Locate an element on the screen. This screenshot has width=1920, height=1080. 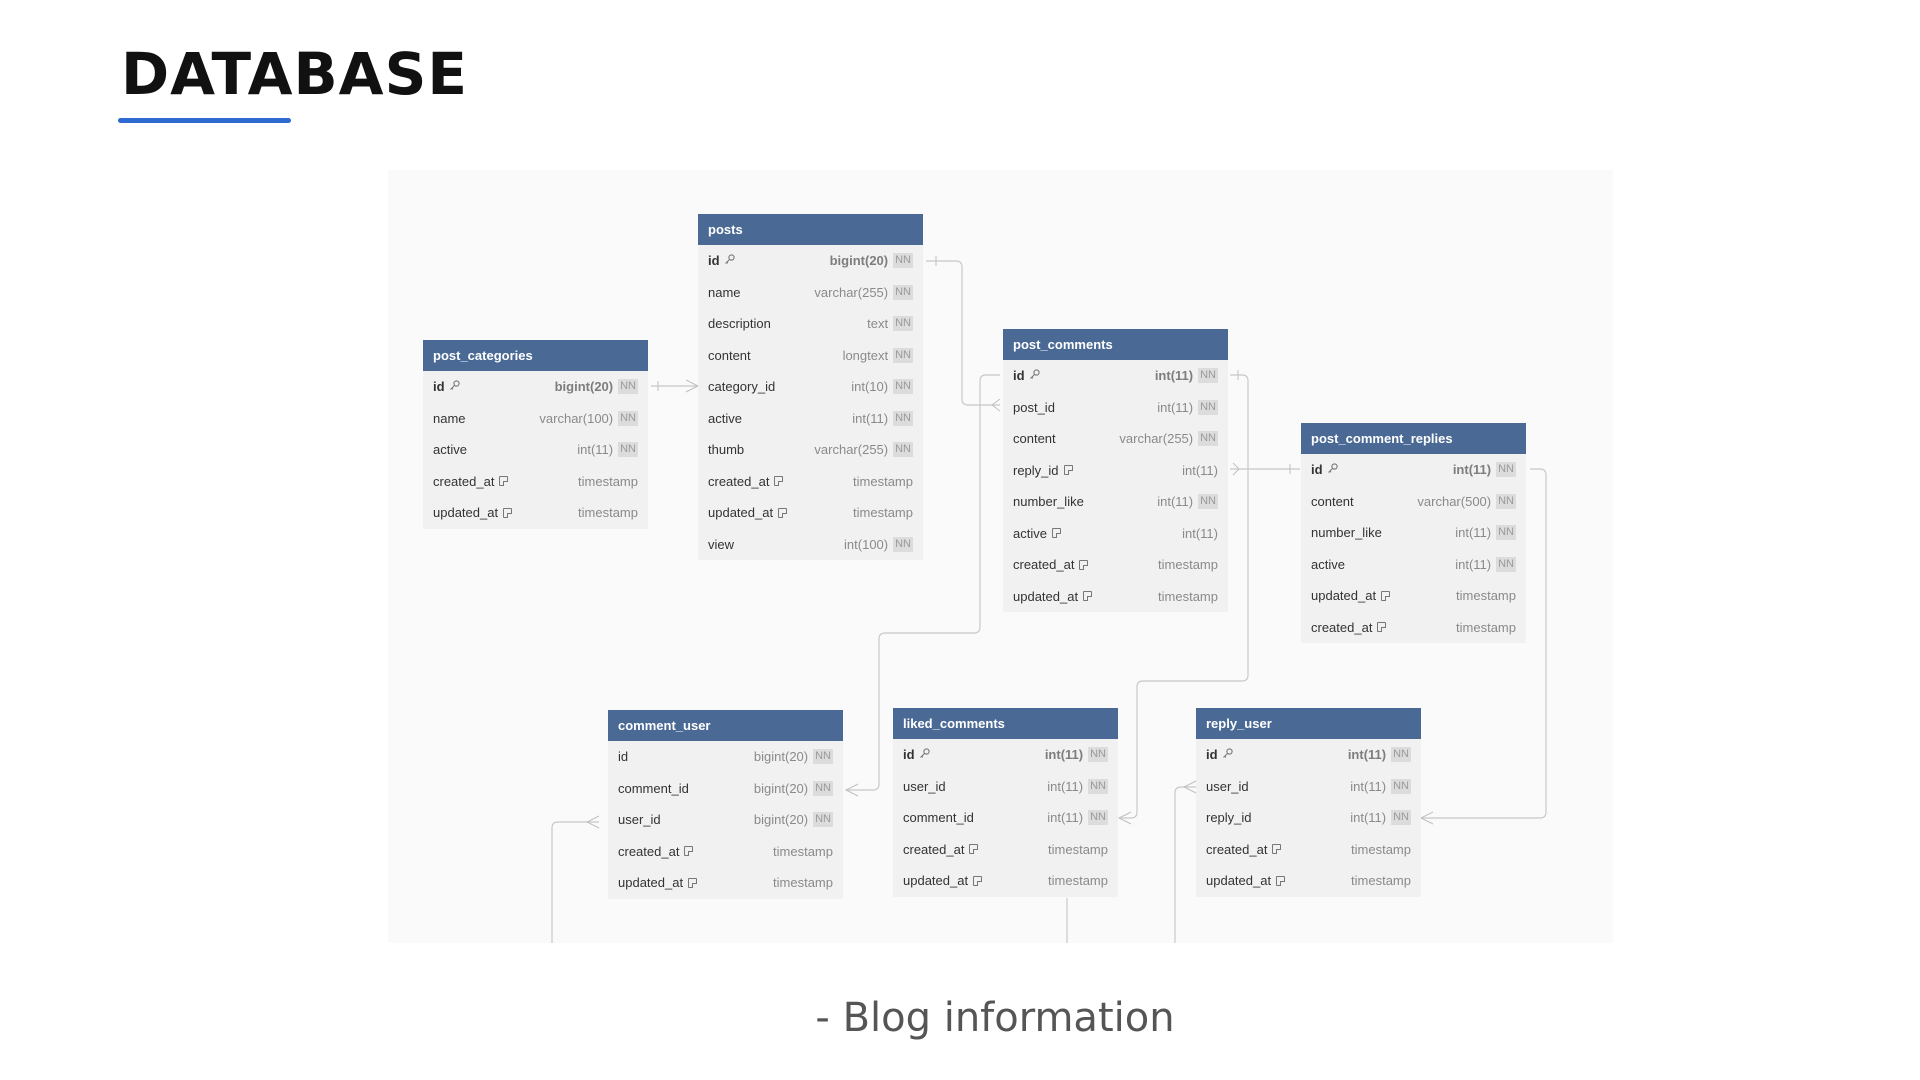
table-header: liked_comments is located at coordinates (1005, 723).